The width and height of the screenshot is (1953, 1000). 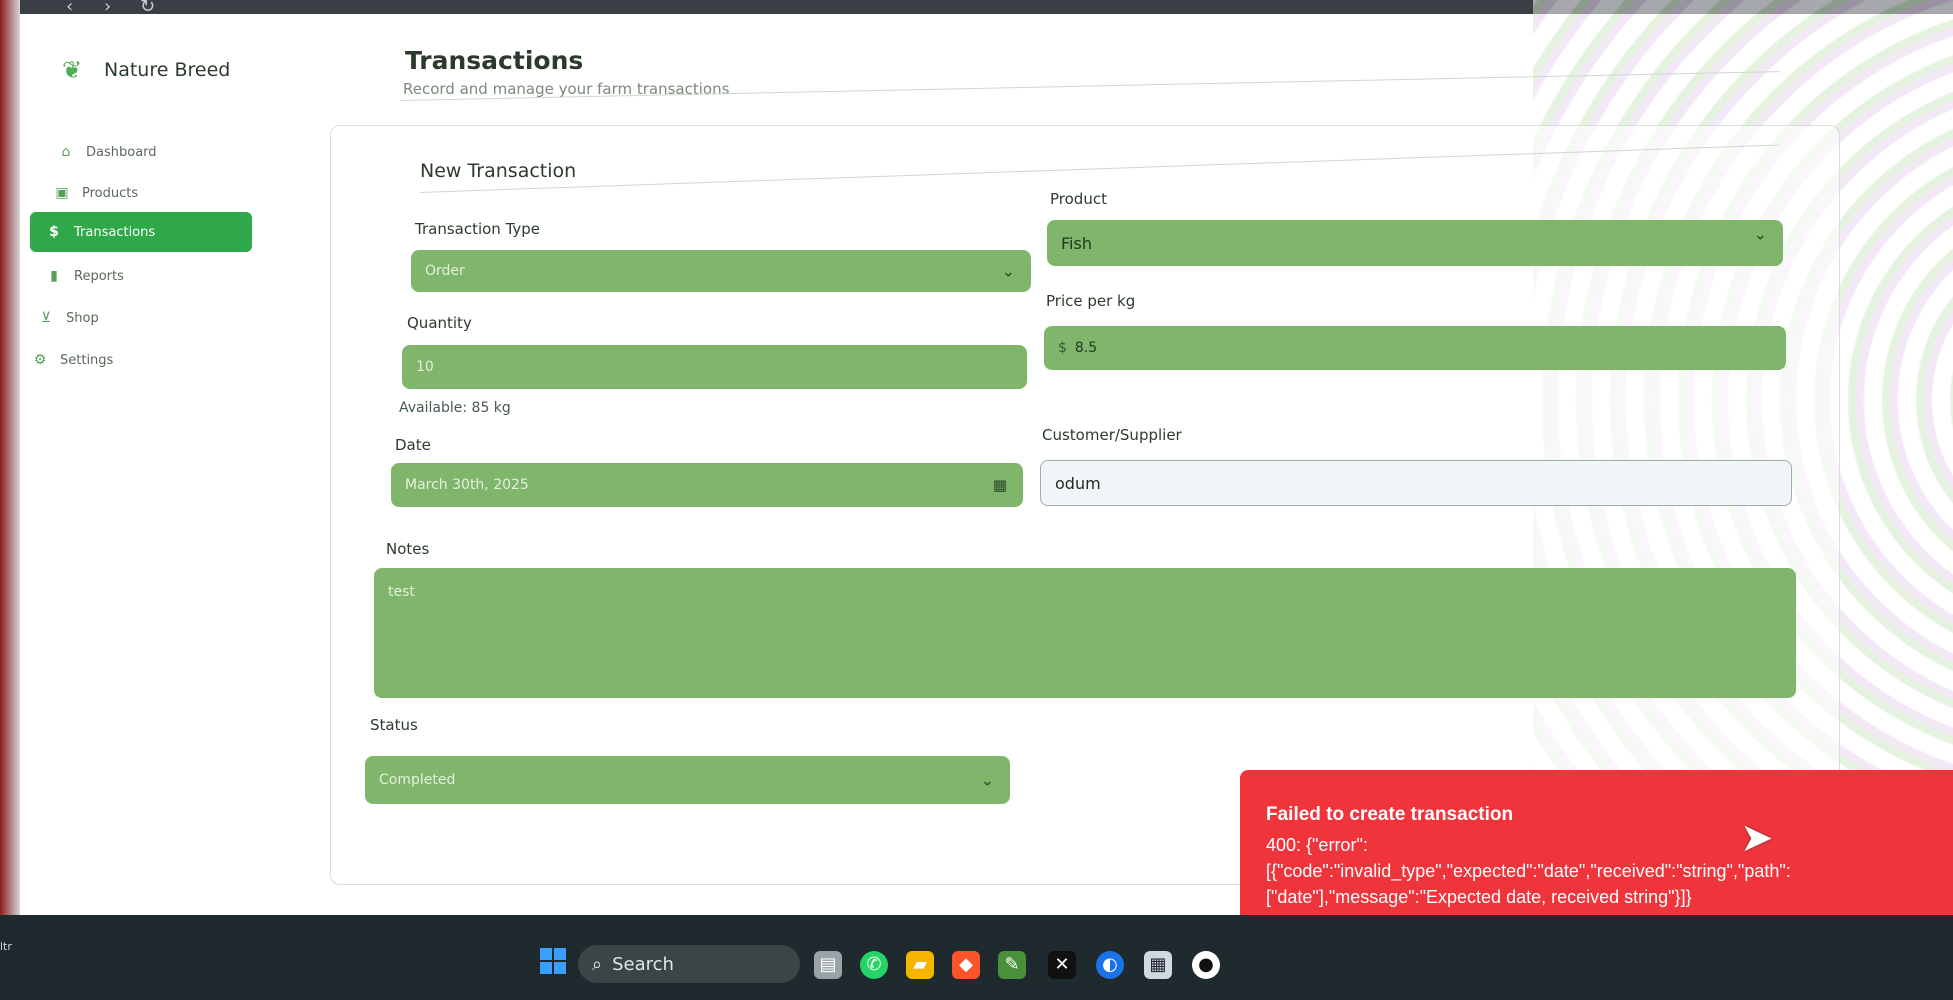 I want to click on sidebar-item-label: Products, so click(x=110, y=193).